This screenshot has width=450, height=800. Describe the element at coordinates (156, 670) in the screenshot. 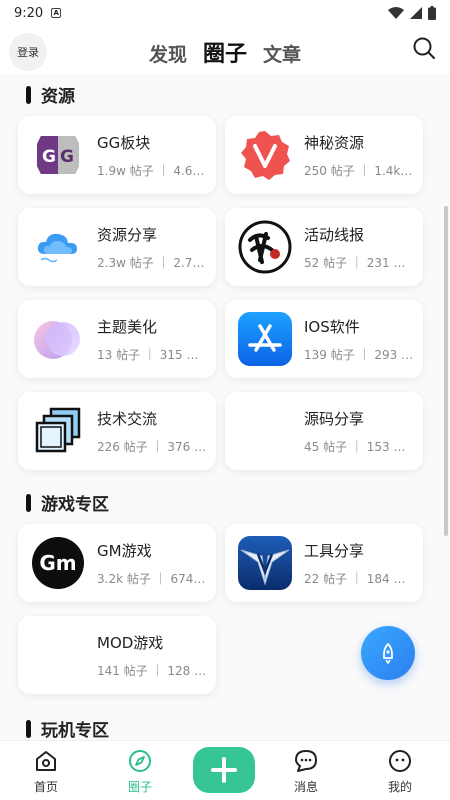

I see `circle-stats: 141 帖子 ｜ 128 加入` at that location.